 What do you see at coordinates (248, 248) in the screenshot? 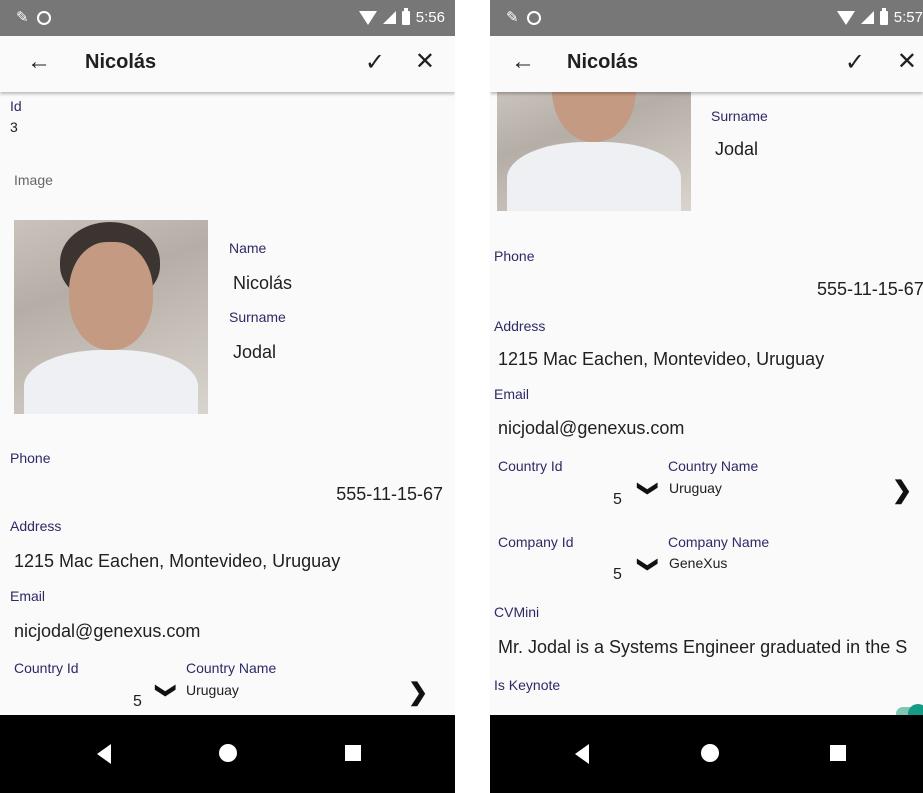
I see `name-label: Name` at bounding box center [248, 248].